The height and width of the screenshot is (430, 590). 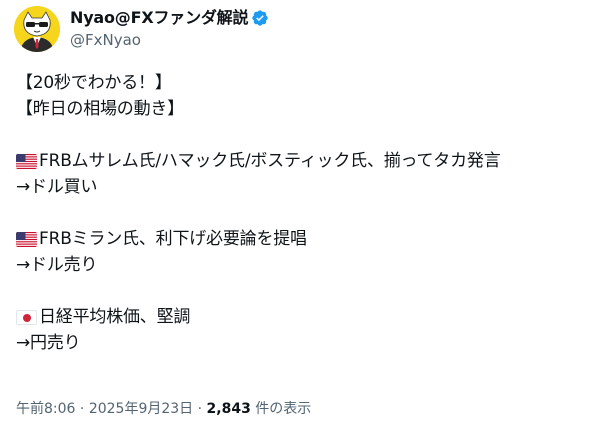 I want to click on tweet-line-text: →ドル売り, so click(x=57, y=265).